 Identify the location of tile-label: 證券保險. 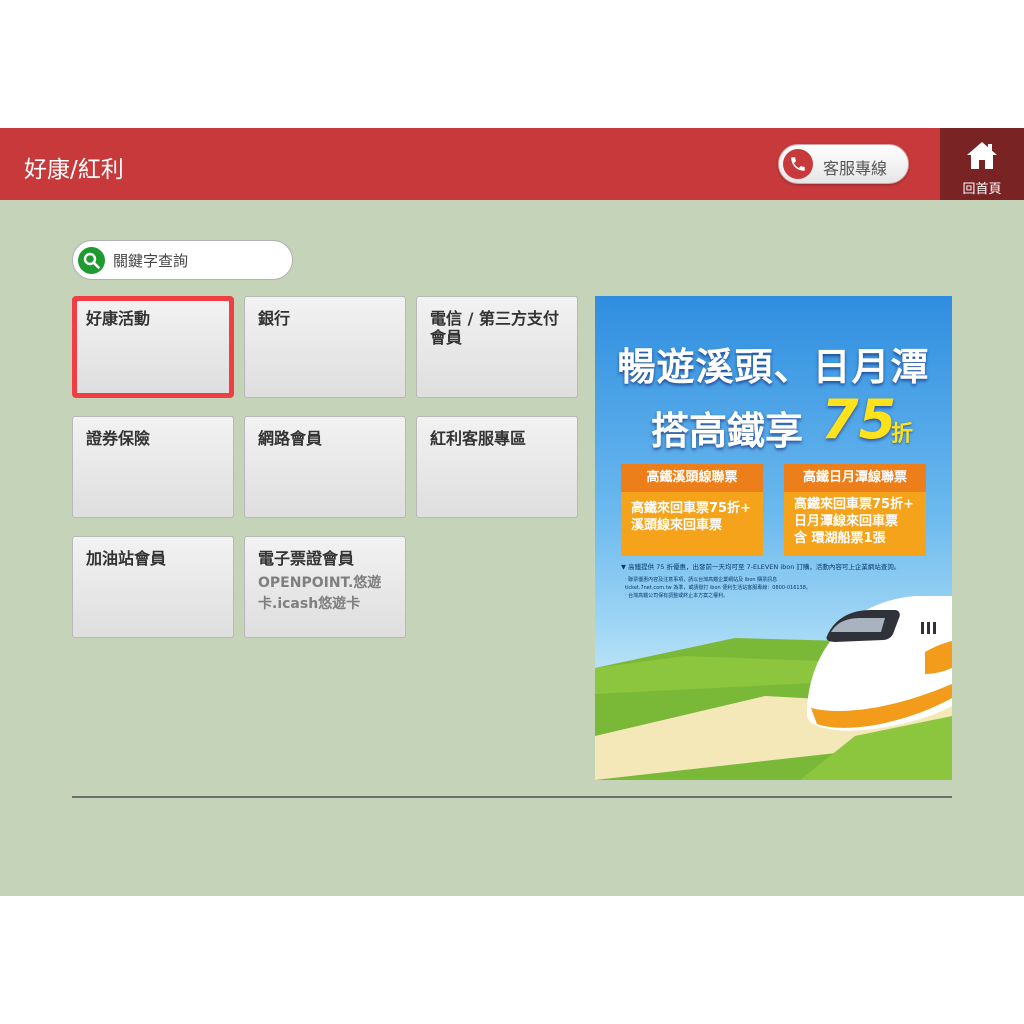
(118, 438).